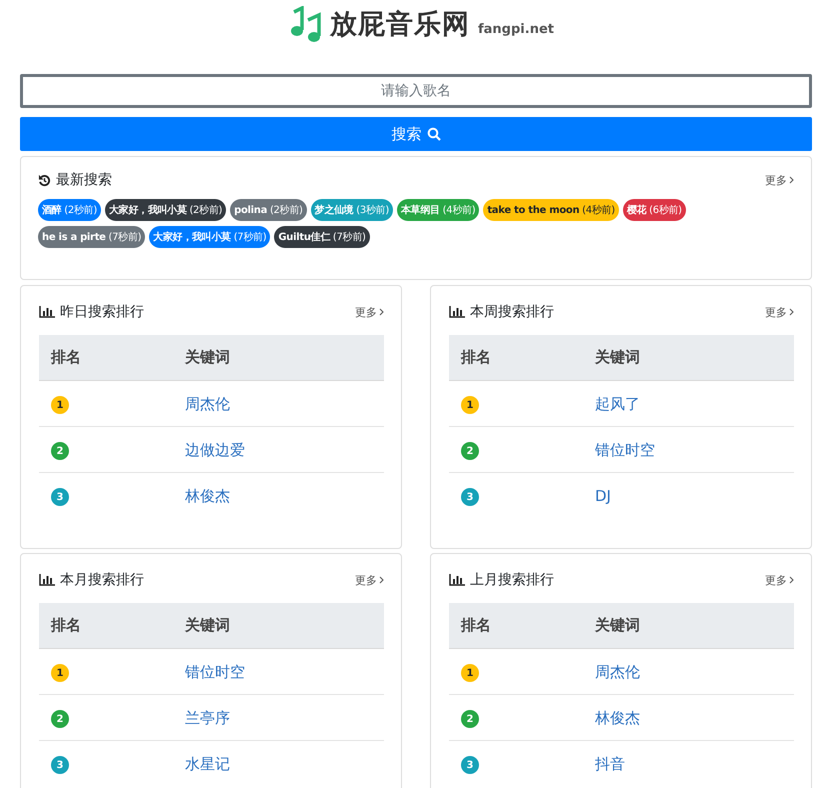 The image size is (820, 788). What do you see at coordinates (551, 210) in the screenshot?
I see `search-tag: take to the moon (4秒前)` at bounding box center [551, 210].